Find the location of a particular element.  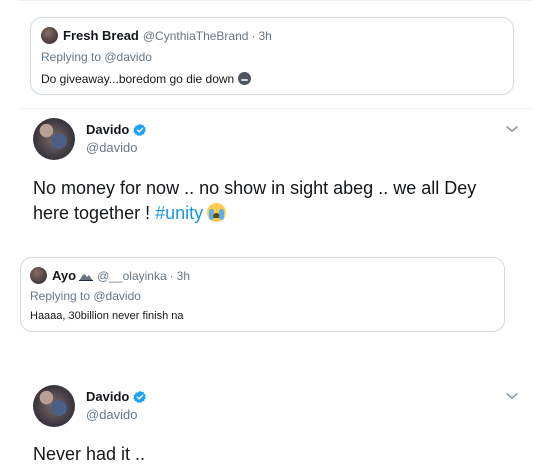

user-name: Fresh Bread is located at coordinates (101, 35).